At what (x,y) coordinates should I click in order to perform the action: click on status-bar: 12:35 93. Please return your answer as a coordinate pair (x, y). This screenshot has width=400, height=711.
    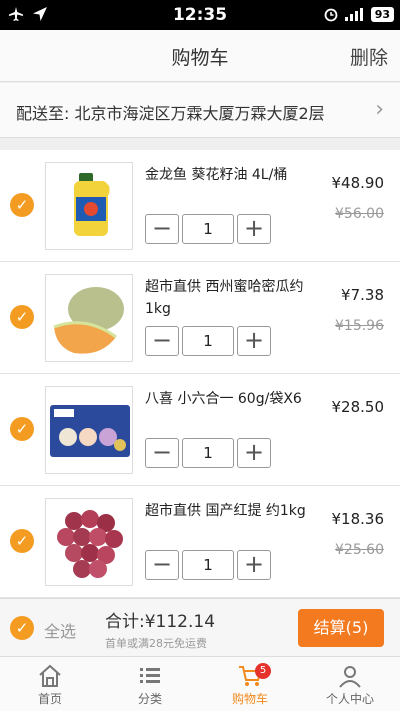
    Looking at the image, I should click on (200, 15).